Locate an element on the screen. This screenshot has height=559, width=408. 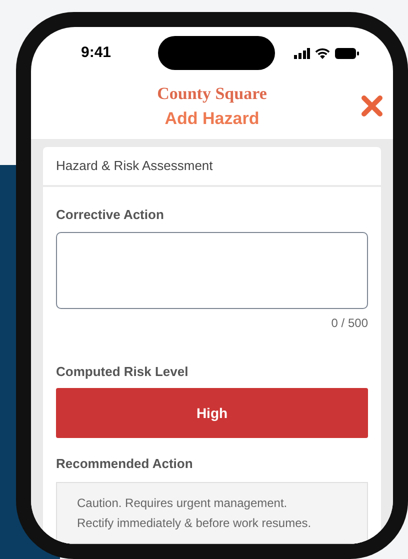
status-time: 9:41 is located at coordinates (96, 52).